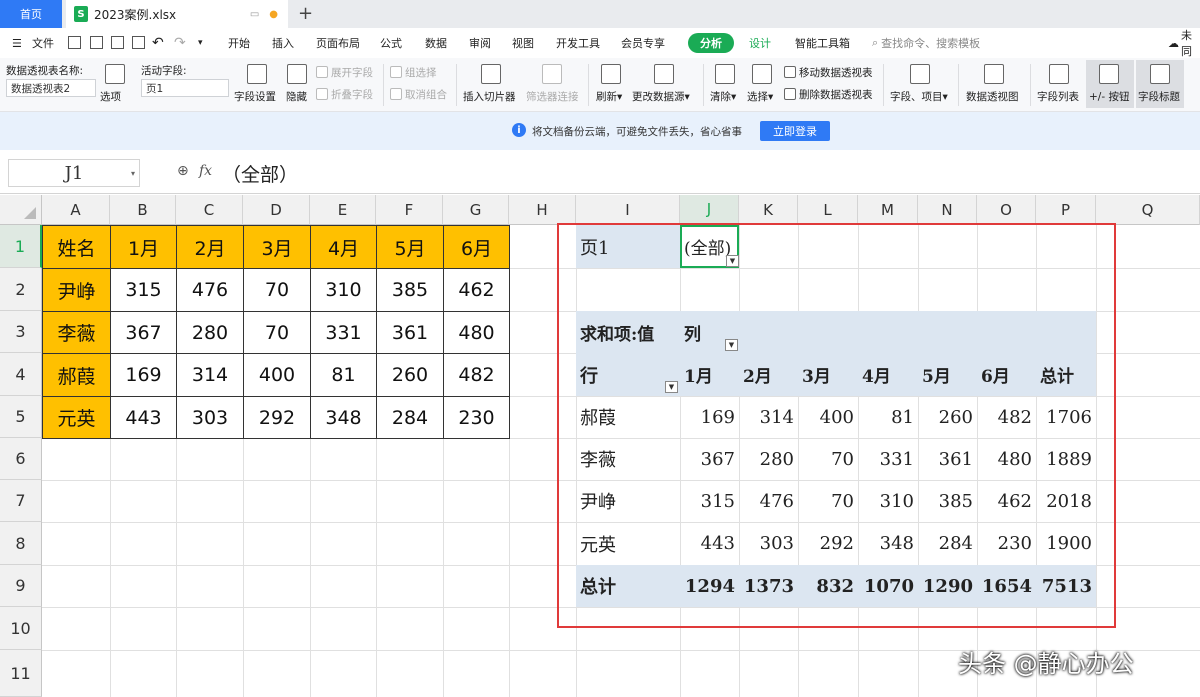  I want to click on change-source-button: 更改数据源▾, so click(661, 96).